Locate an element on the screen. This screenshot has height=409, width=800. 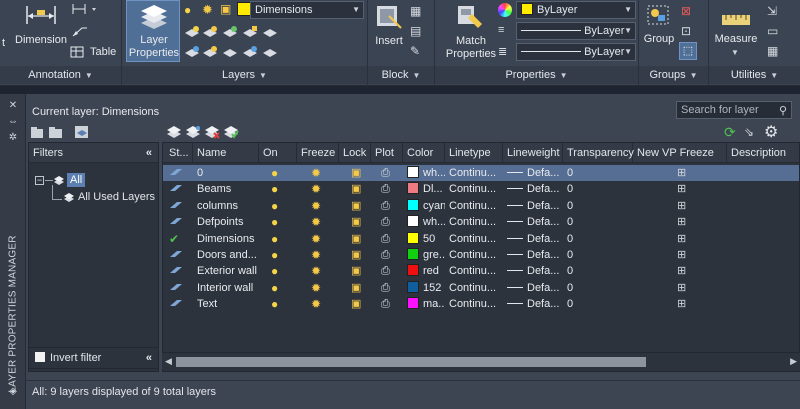
layer-name: Defpoints is located at coordinates (226, 222).